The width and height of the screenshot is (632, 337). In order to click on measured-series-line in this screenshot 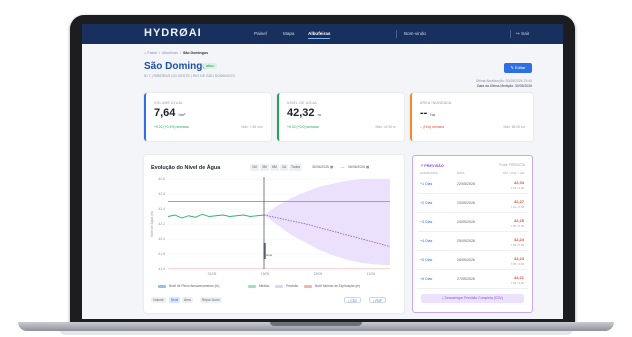, I will do `click(216, 216)`.